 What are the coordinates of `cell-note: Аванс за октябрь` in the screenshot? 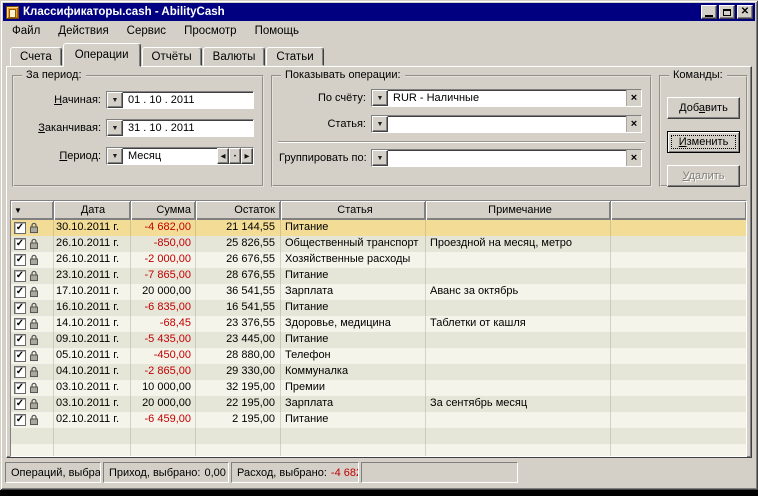 It's located at (518, 292).